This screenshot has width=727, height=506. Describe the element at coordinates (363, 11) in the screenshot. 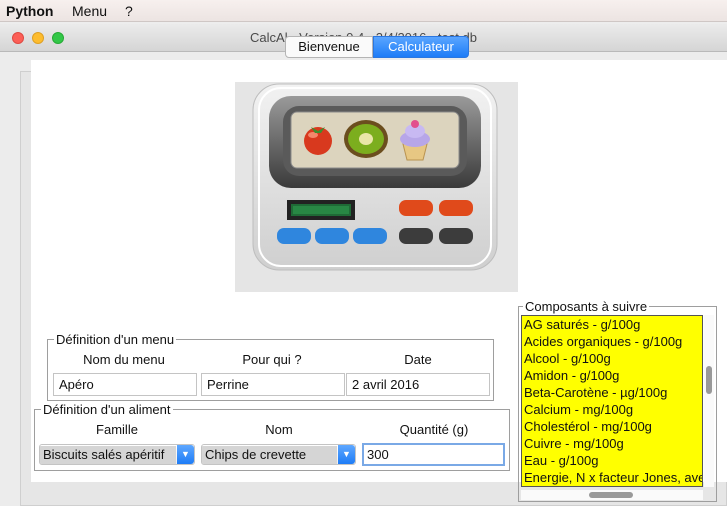

I see `menubar: Python Menu ?` at that location.